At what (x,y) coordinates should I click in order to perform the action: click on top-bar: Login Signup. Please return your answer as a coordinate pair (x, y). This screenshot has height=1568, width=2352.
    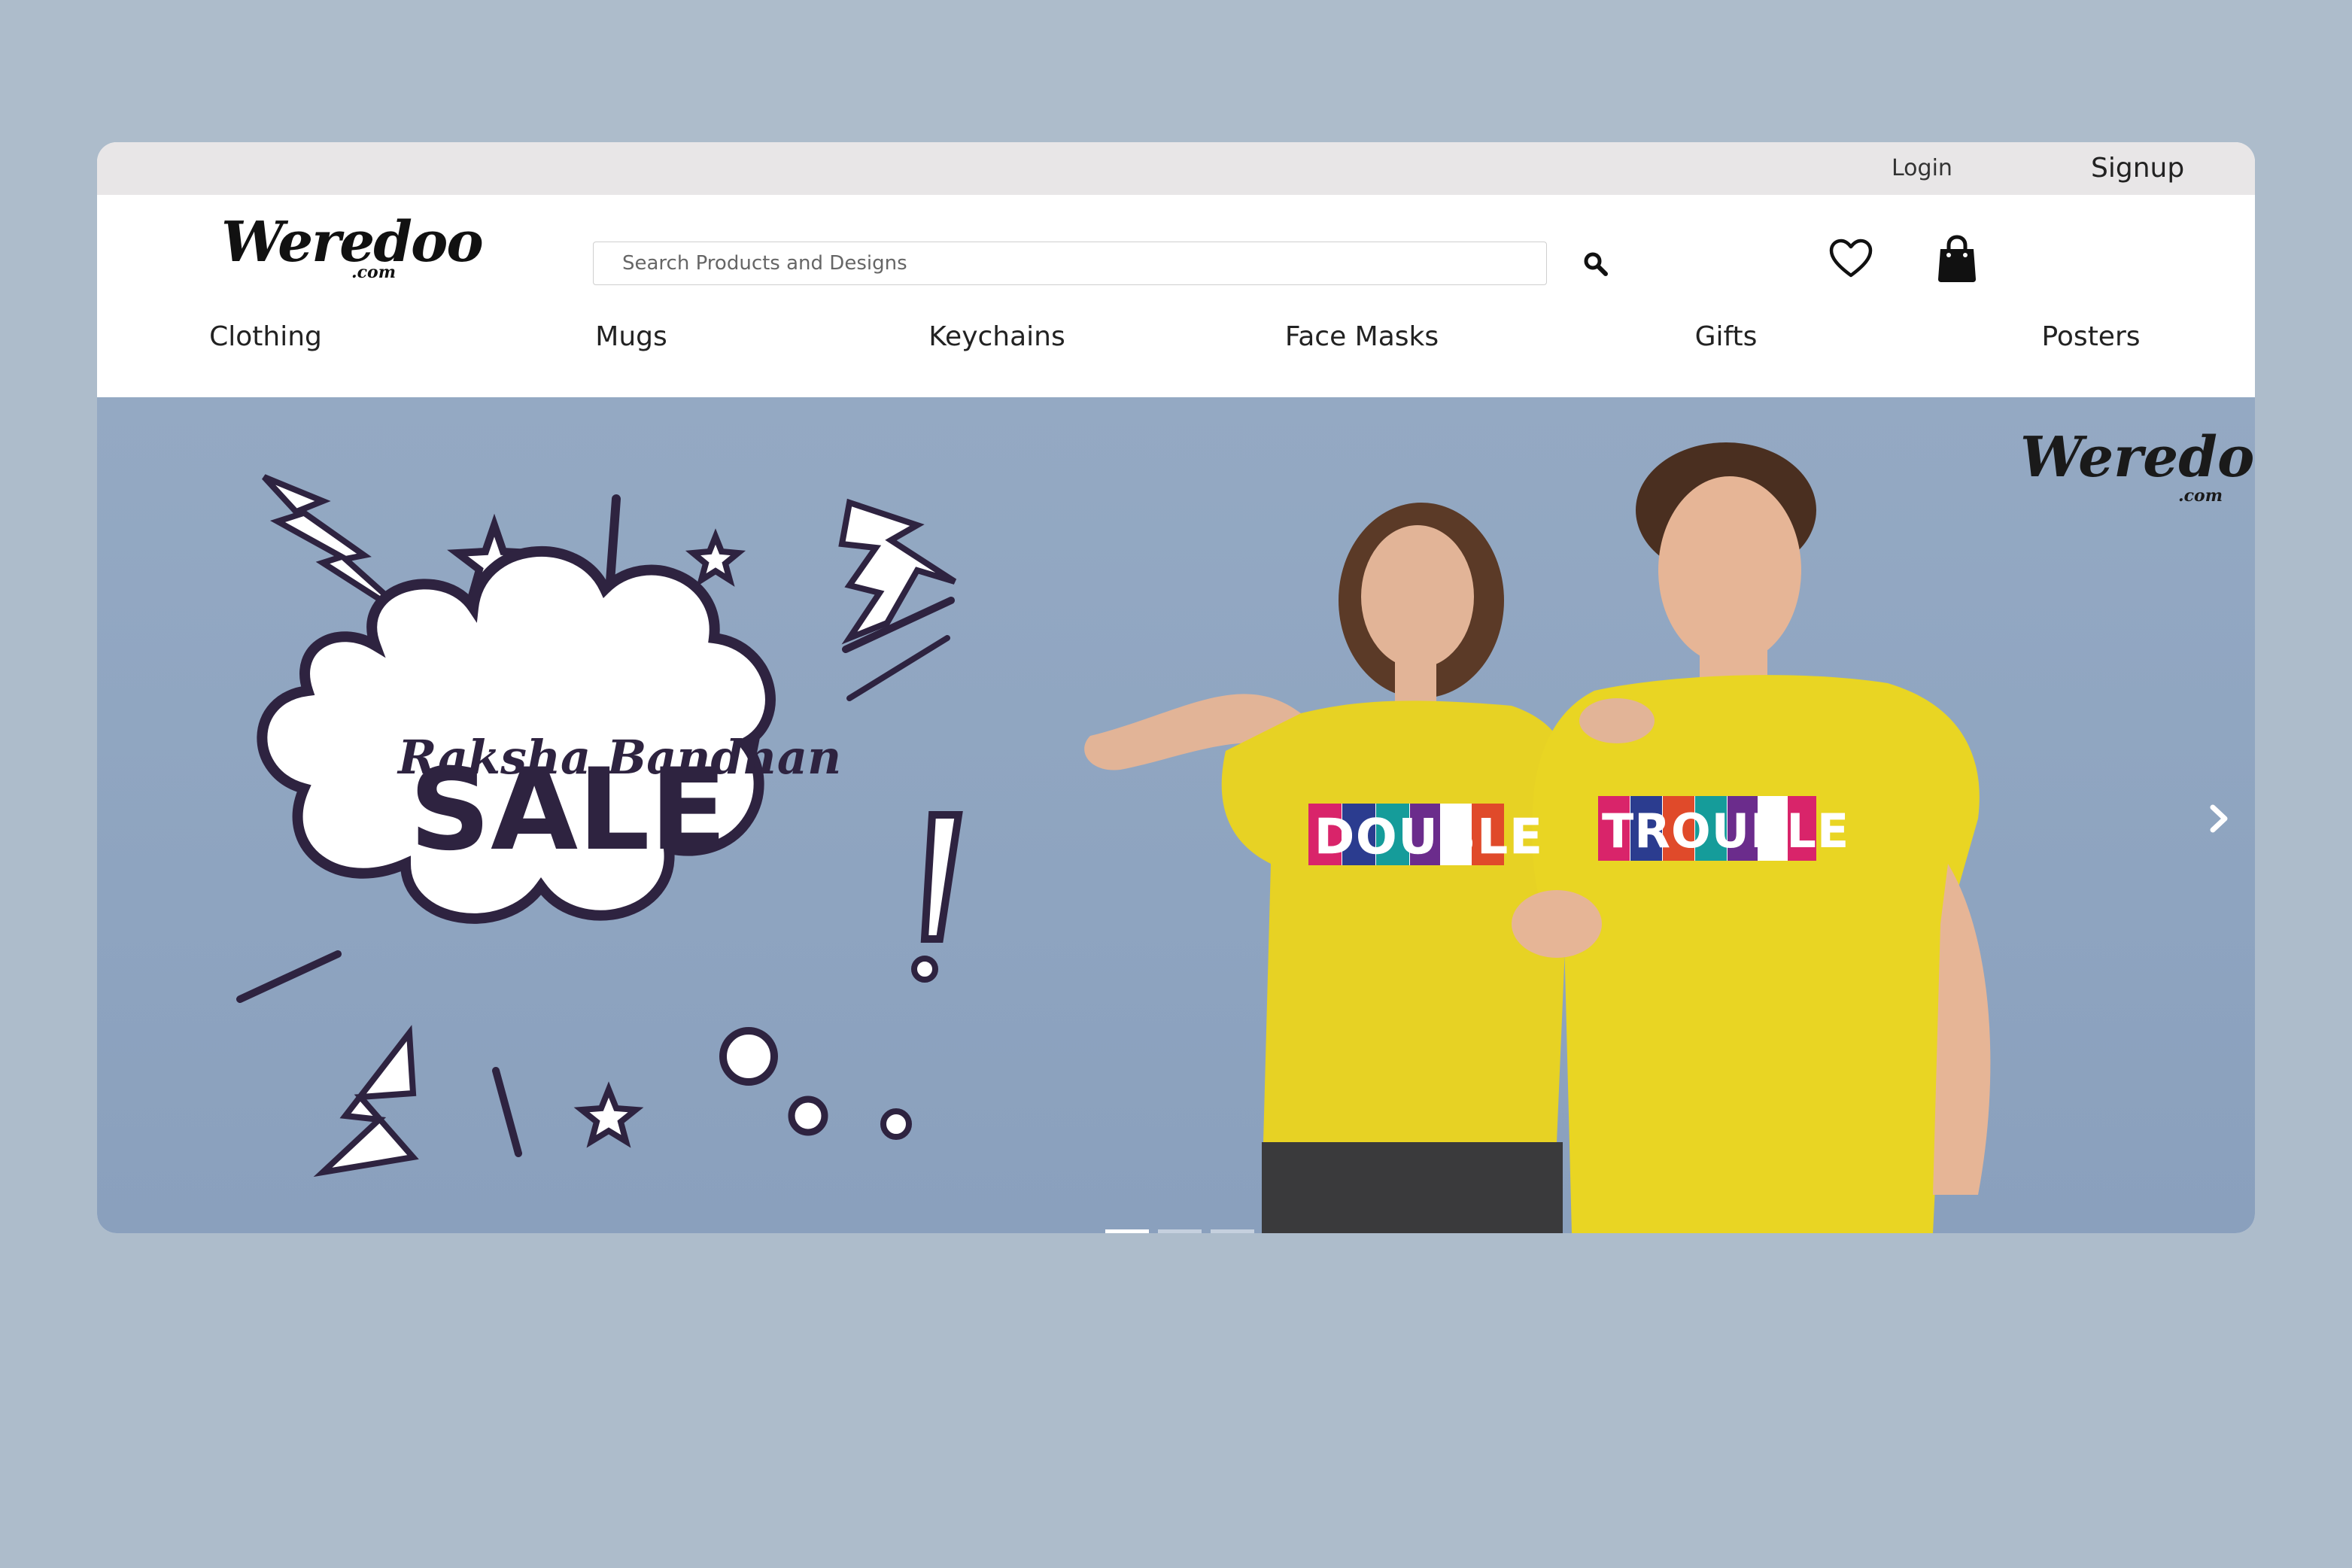
    Looking at the image, I should click on (1176, 168).